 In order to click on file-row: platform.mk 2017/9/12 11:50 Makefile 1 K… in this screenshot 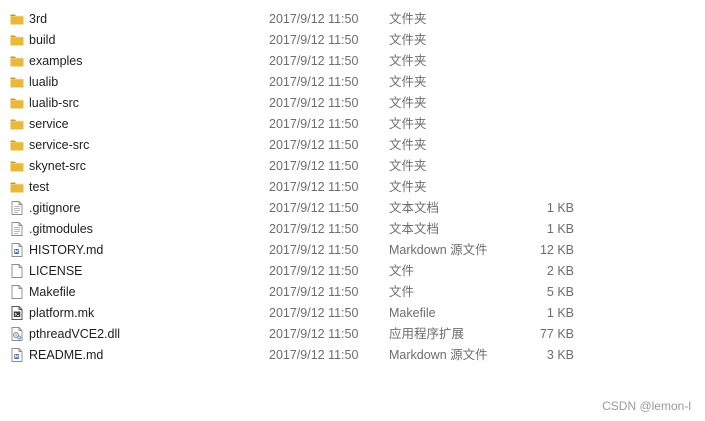, I will do `click(352, 313)`.